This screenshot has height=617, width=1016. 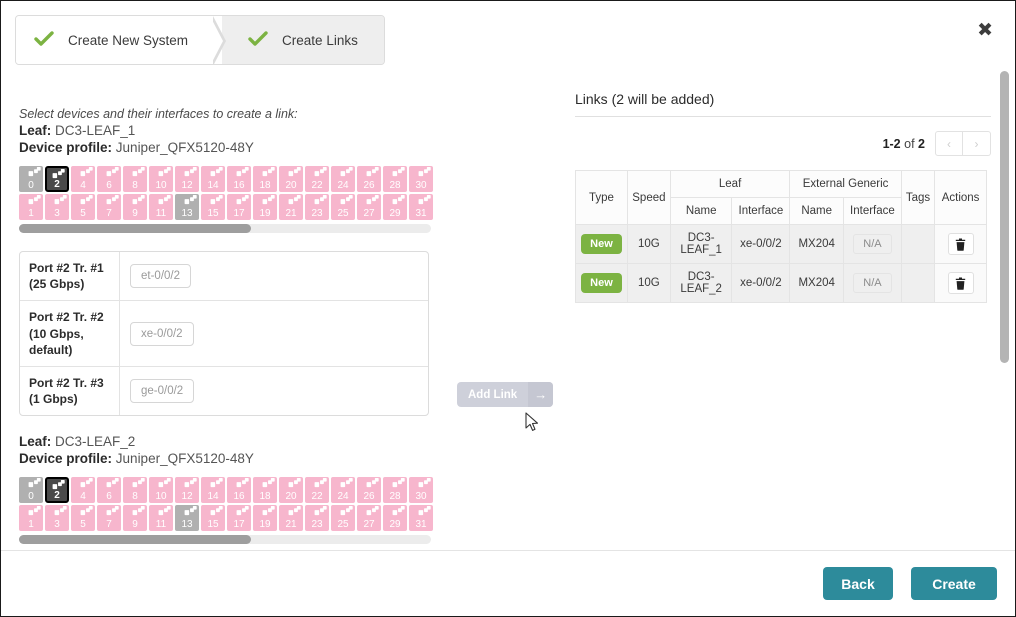 I want to click on dialog-scrollbar-thumb, so click(x=1004, y=217).